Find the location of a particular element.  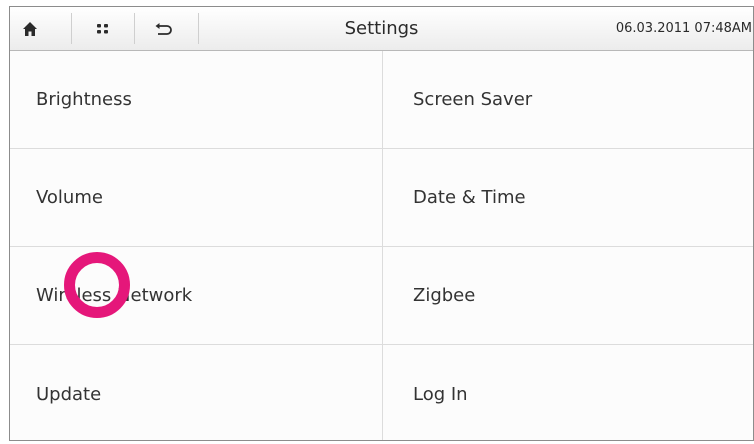

apps-button is located at coordinates (103, 28).